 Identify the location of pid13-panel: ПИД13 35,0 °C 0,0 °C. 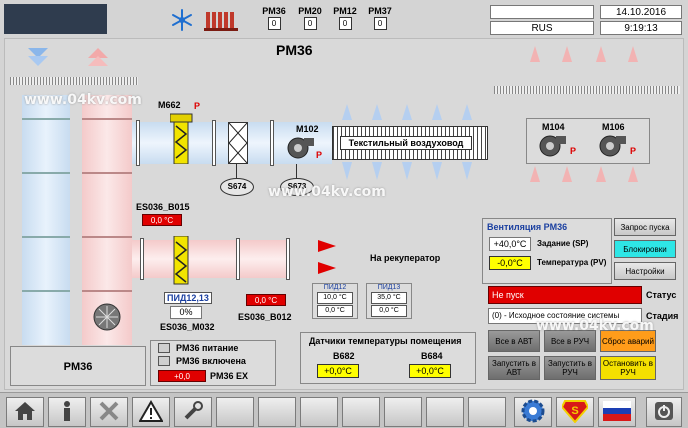
(389, 301).